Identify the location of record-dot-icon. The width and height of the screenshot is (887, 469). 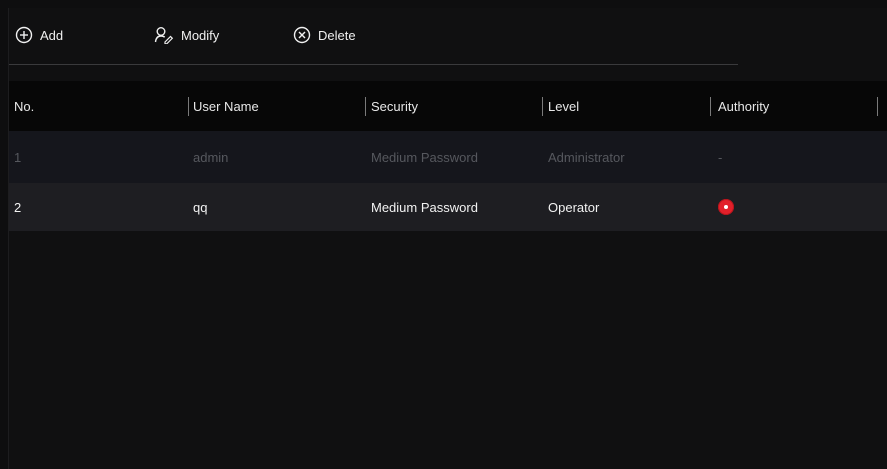
(726, 207).